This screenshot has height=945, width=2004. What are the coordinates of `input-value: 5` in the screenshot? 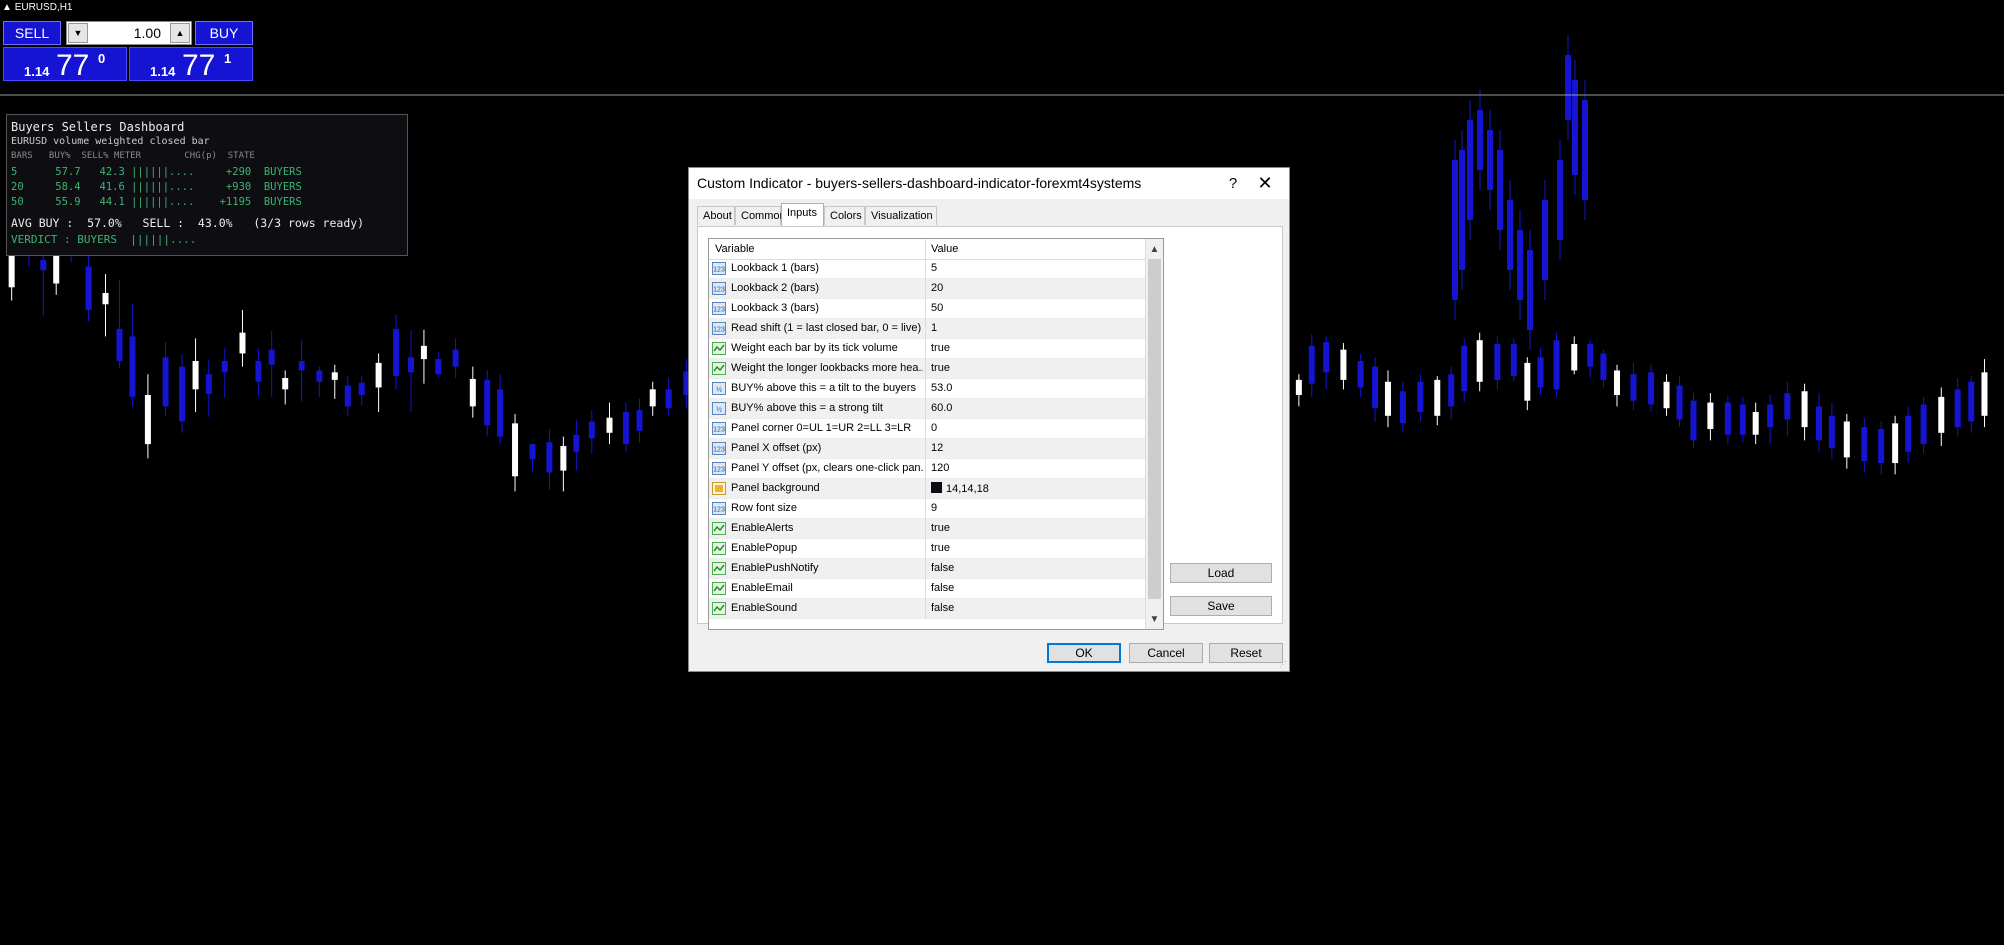 It's located at (934, 268).